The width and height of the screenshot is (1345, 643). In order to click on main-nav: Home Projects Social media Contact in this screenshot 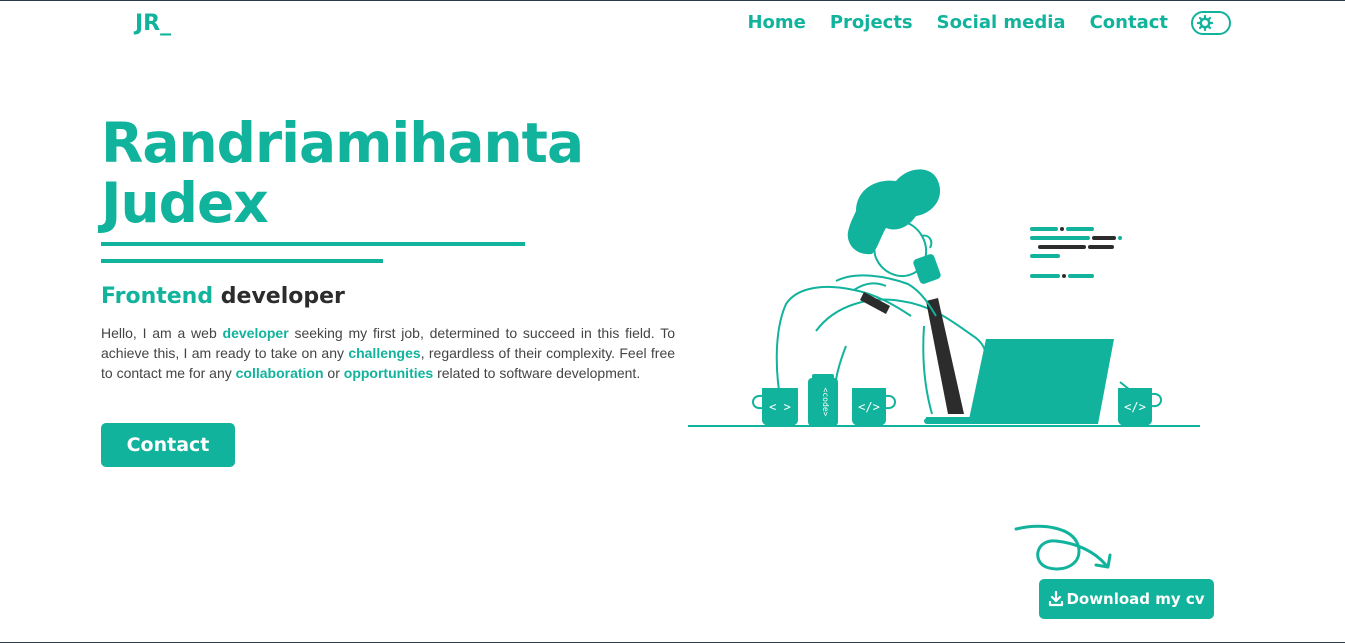, I will do `click(977, 23)`.